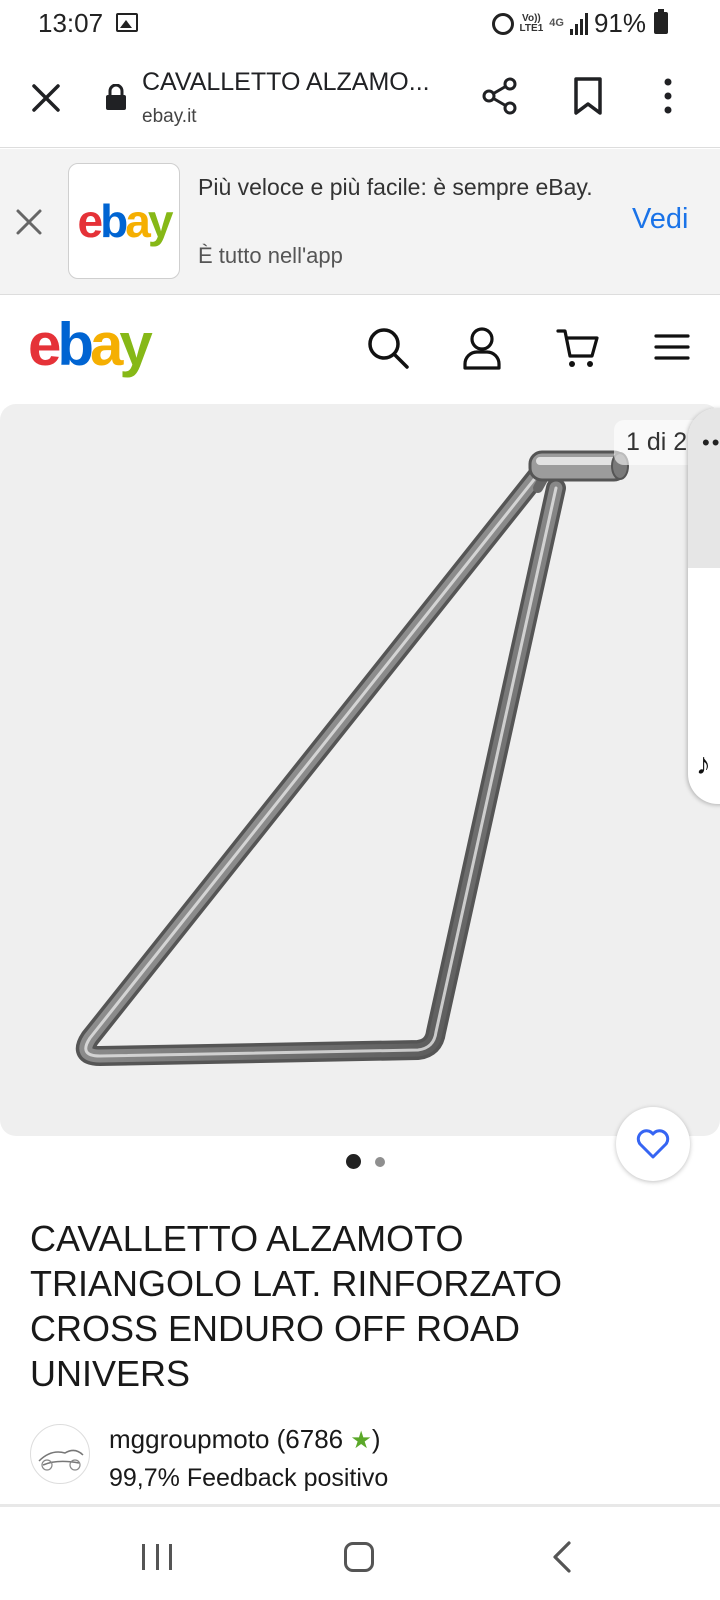  What do you see at coordinates (360, 348) in the screenshot?
I see `site-header: ebay` at bounding box center [360, 348].